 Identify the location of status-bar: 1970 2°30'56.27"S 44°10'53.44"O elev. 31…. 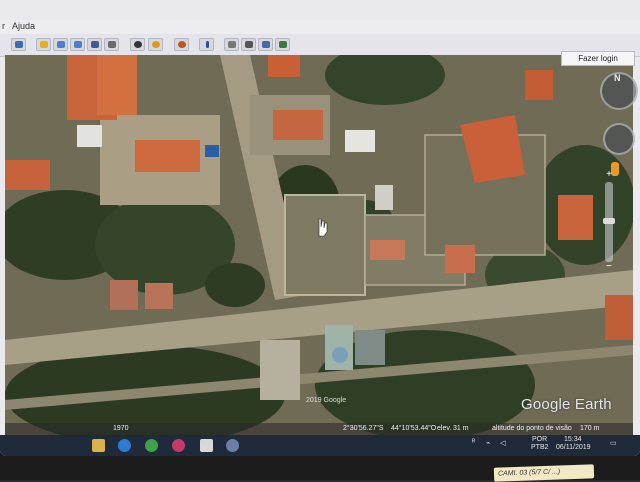
(319, 429).